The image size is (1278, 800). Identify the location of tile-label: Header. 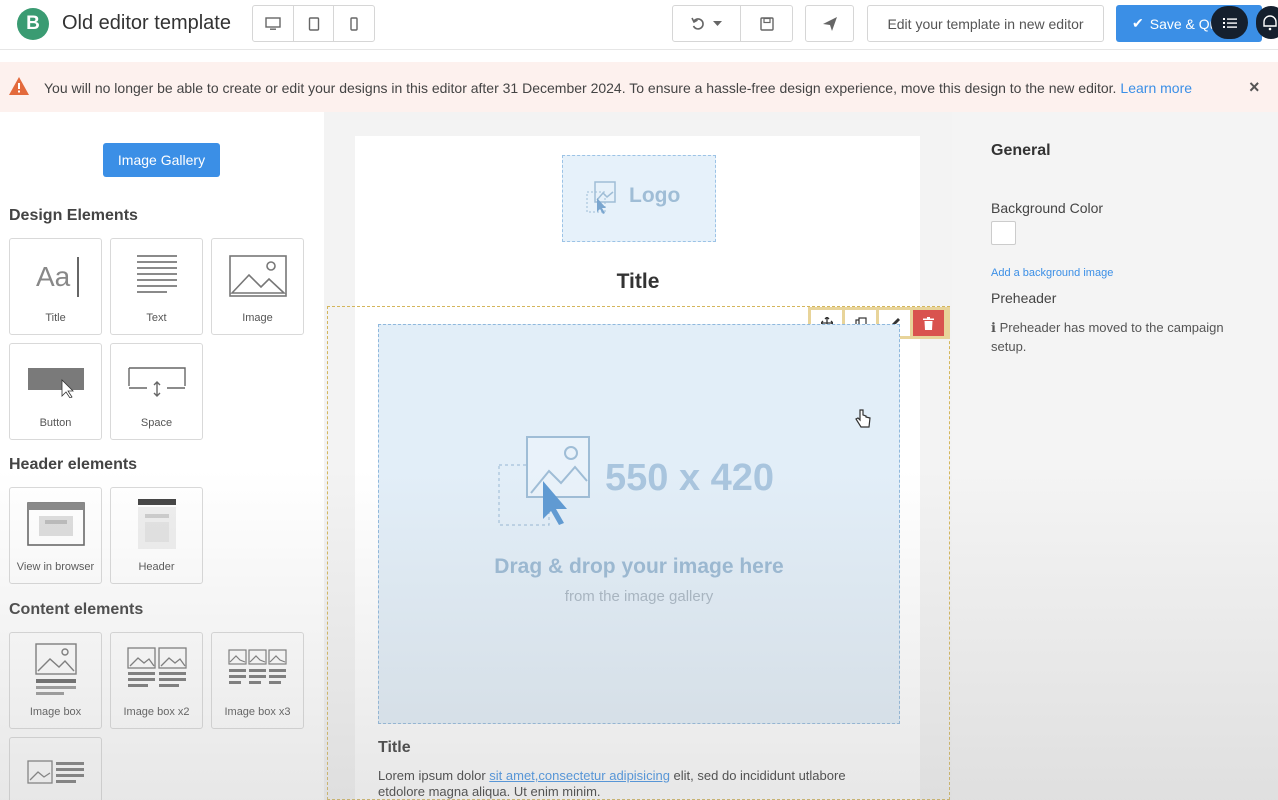
(156, 567).